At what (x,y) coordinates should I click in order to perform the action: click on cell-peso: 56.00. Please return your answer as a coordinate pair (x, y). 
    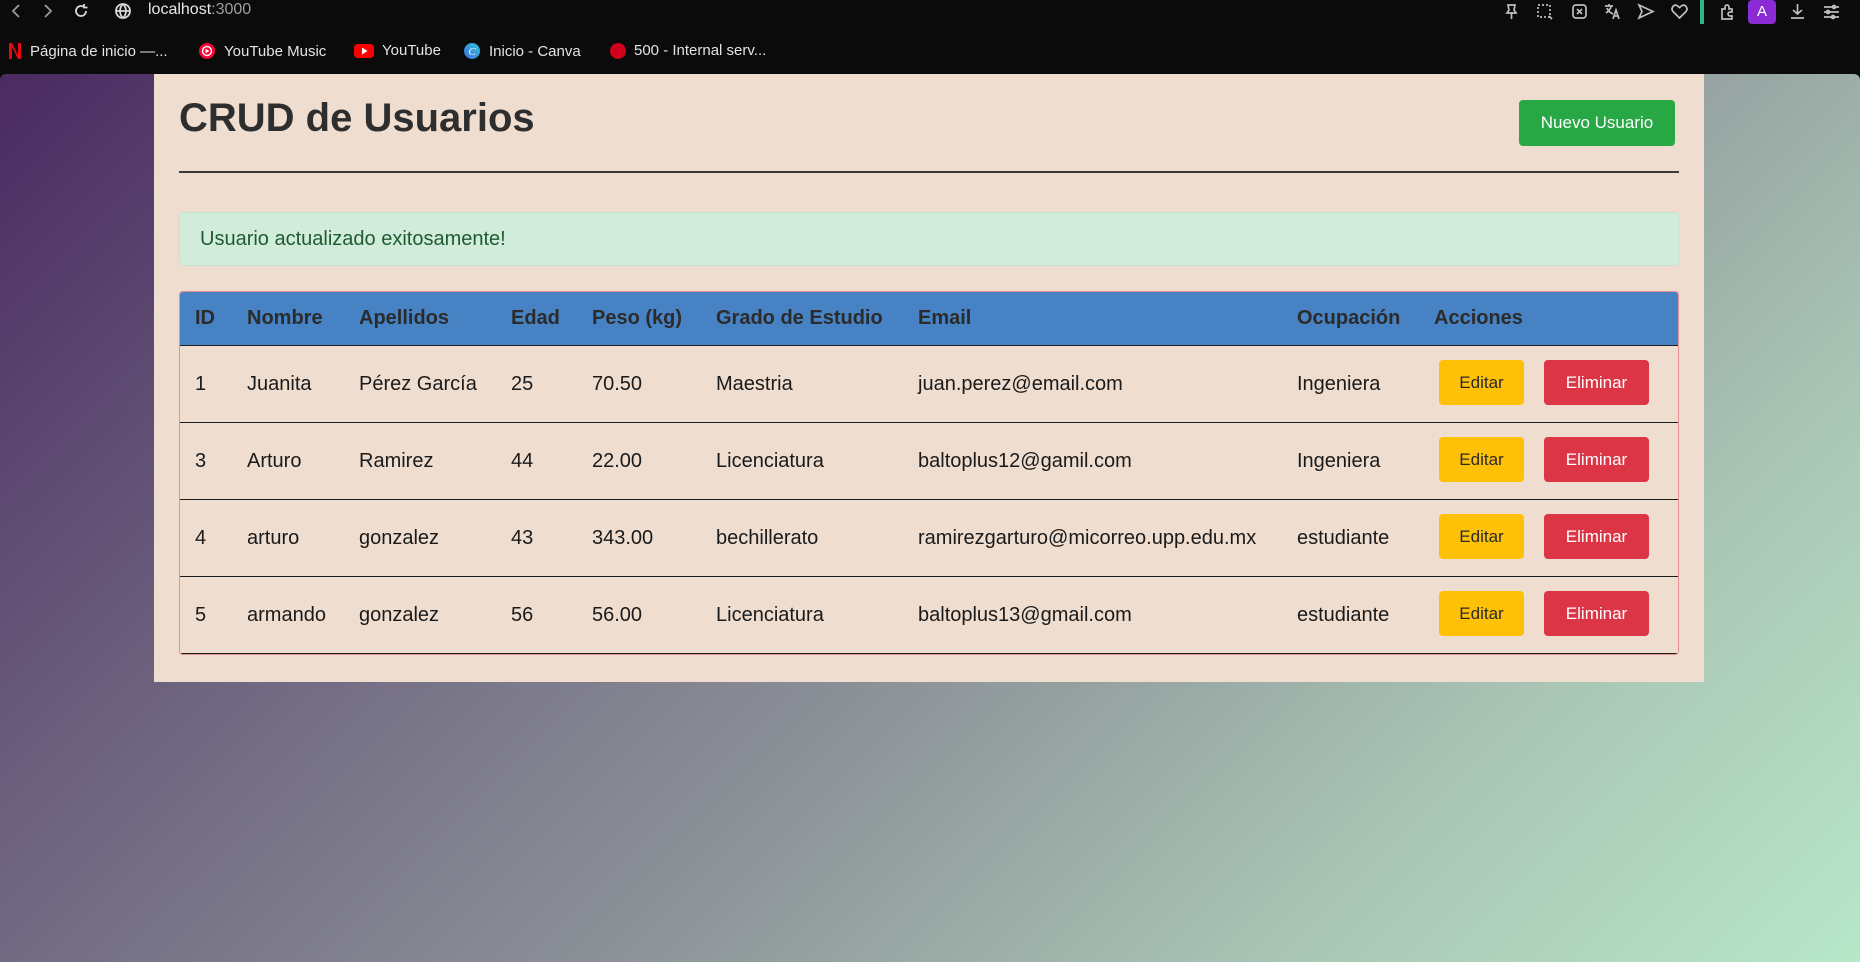
    Looking at the image, I should click on (639, 615).